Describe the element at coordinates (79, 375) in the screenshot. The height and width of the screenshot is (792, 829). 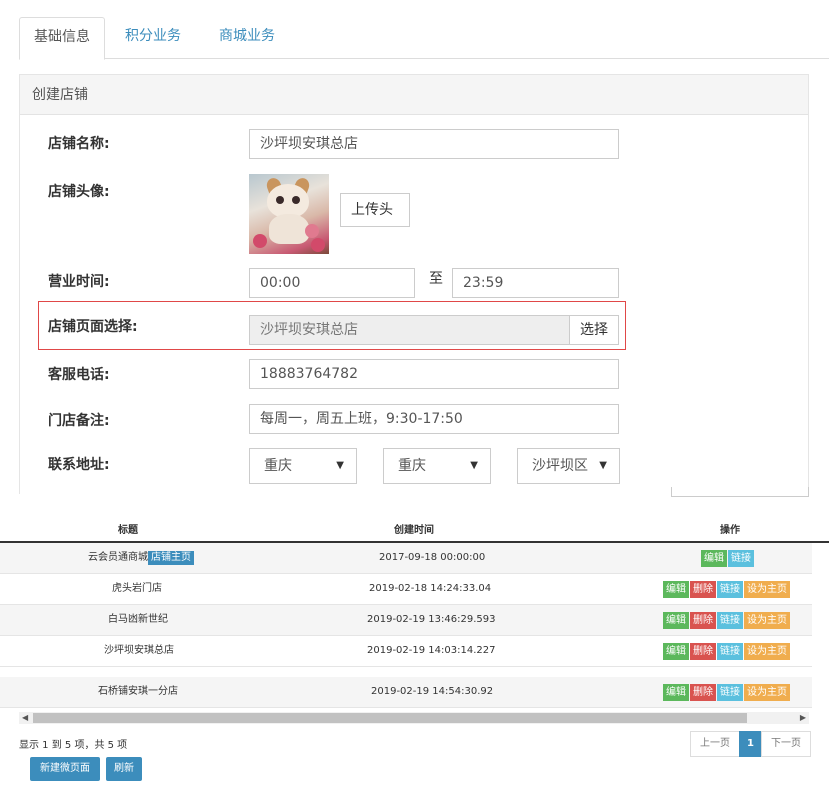
I see `phone-label: 客服电话:` at that location.